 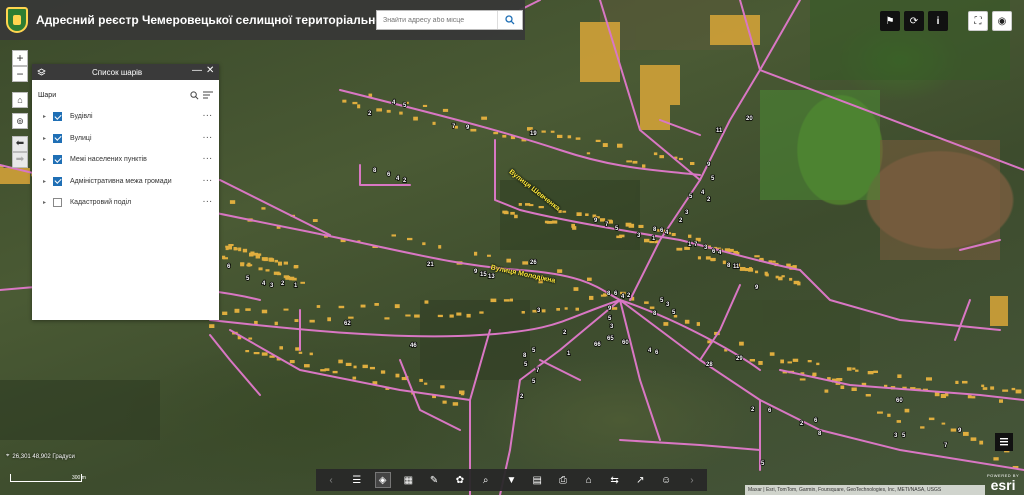 I want to click on zoom-out-button: −, so click(x=20, y=74).